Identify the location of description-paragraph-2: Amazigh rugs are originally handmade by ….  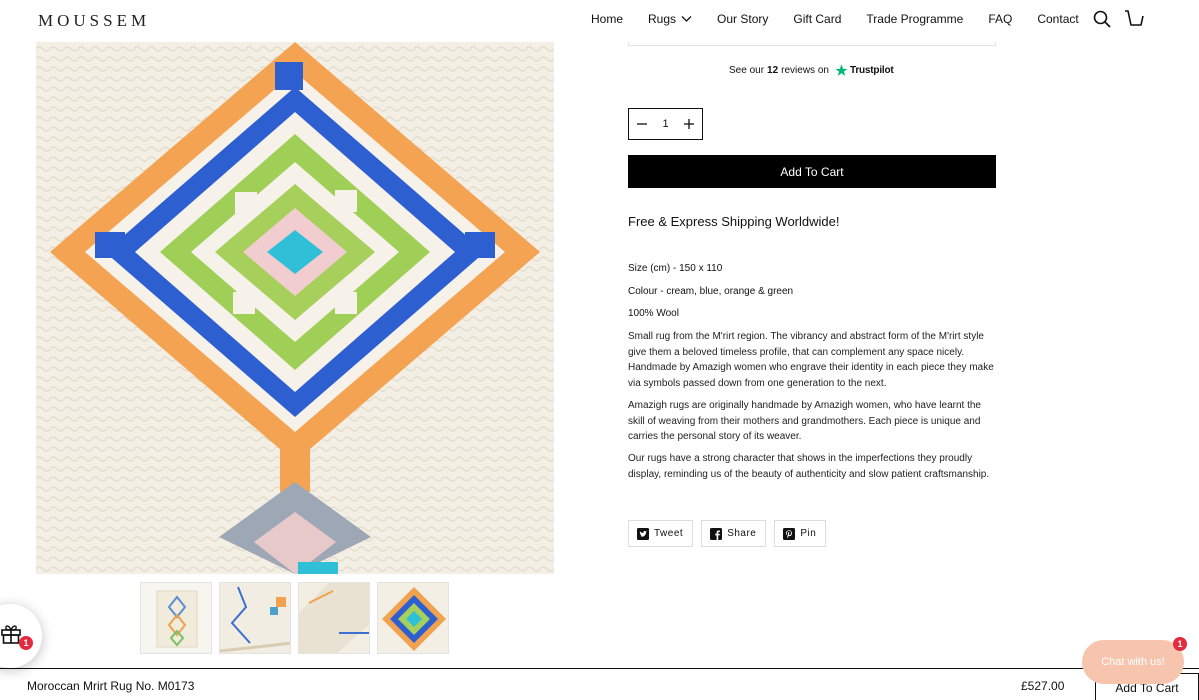
(804, 421).